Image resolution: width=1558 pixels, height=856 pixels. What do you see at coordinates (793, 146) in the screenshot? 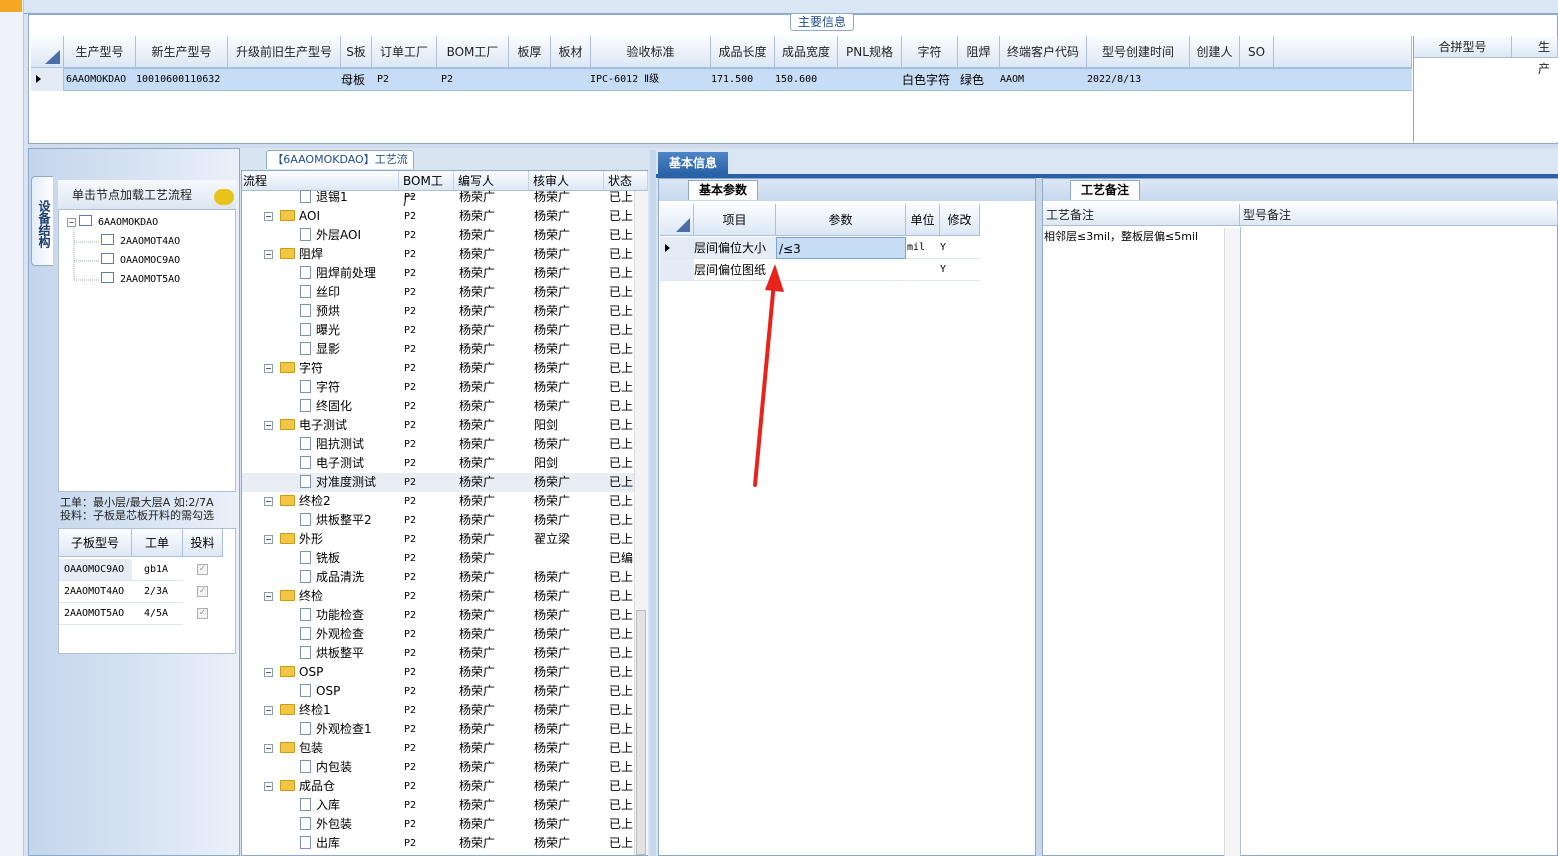
I see `horizontal-splitter` at bounding box center [793, 146].